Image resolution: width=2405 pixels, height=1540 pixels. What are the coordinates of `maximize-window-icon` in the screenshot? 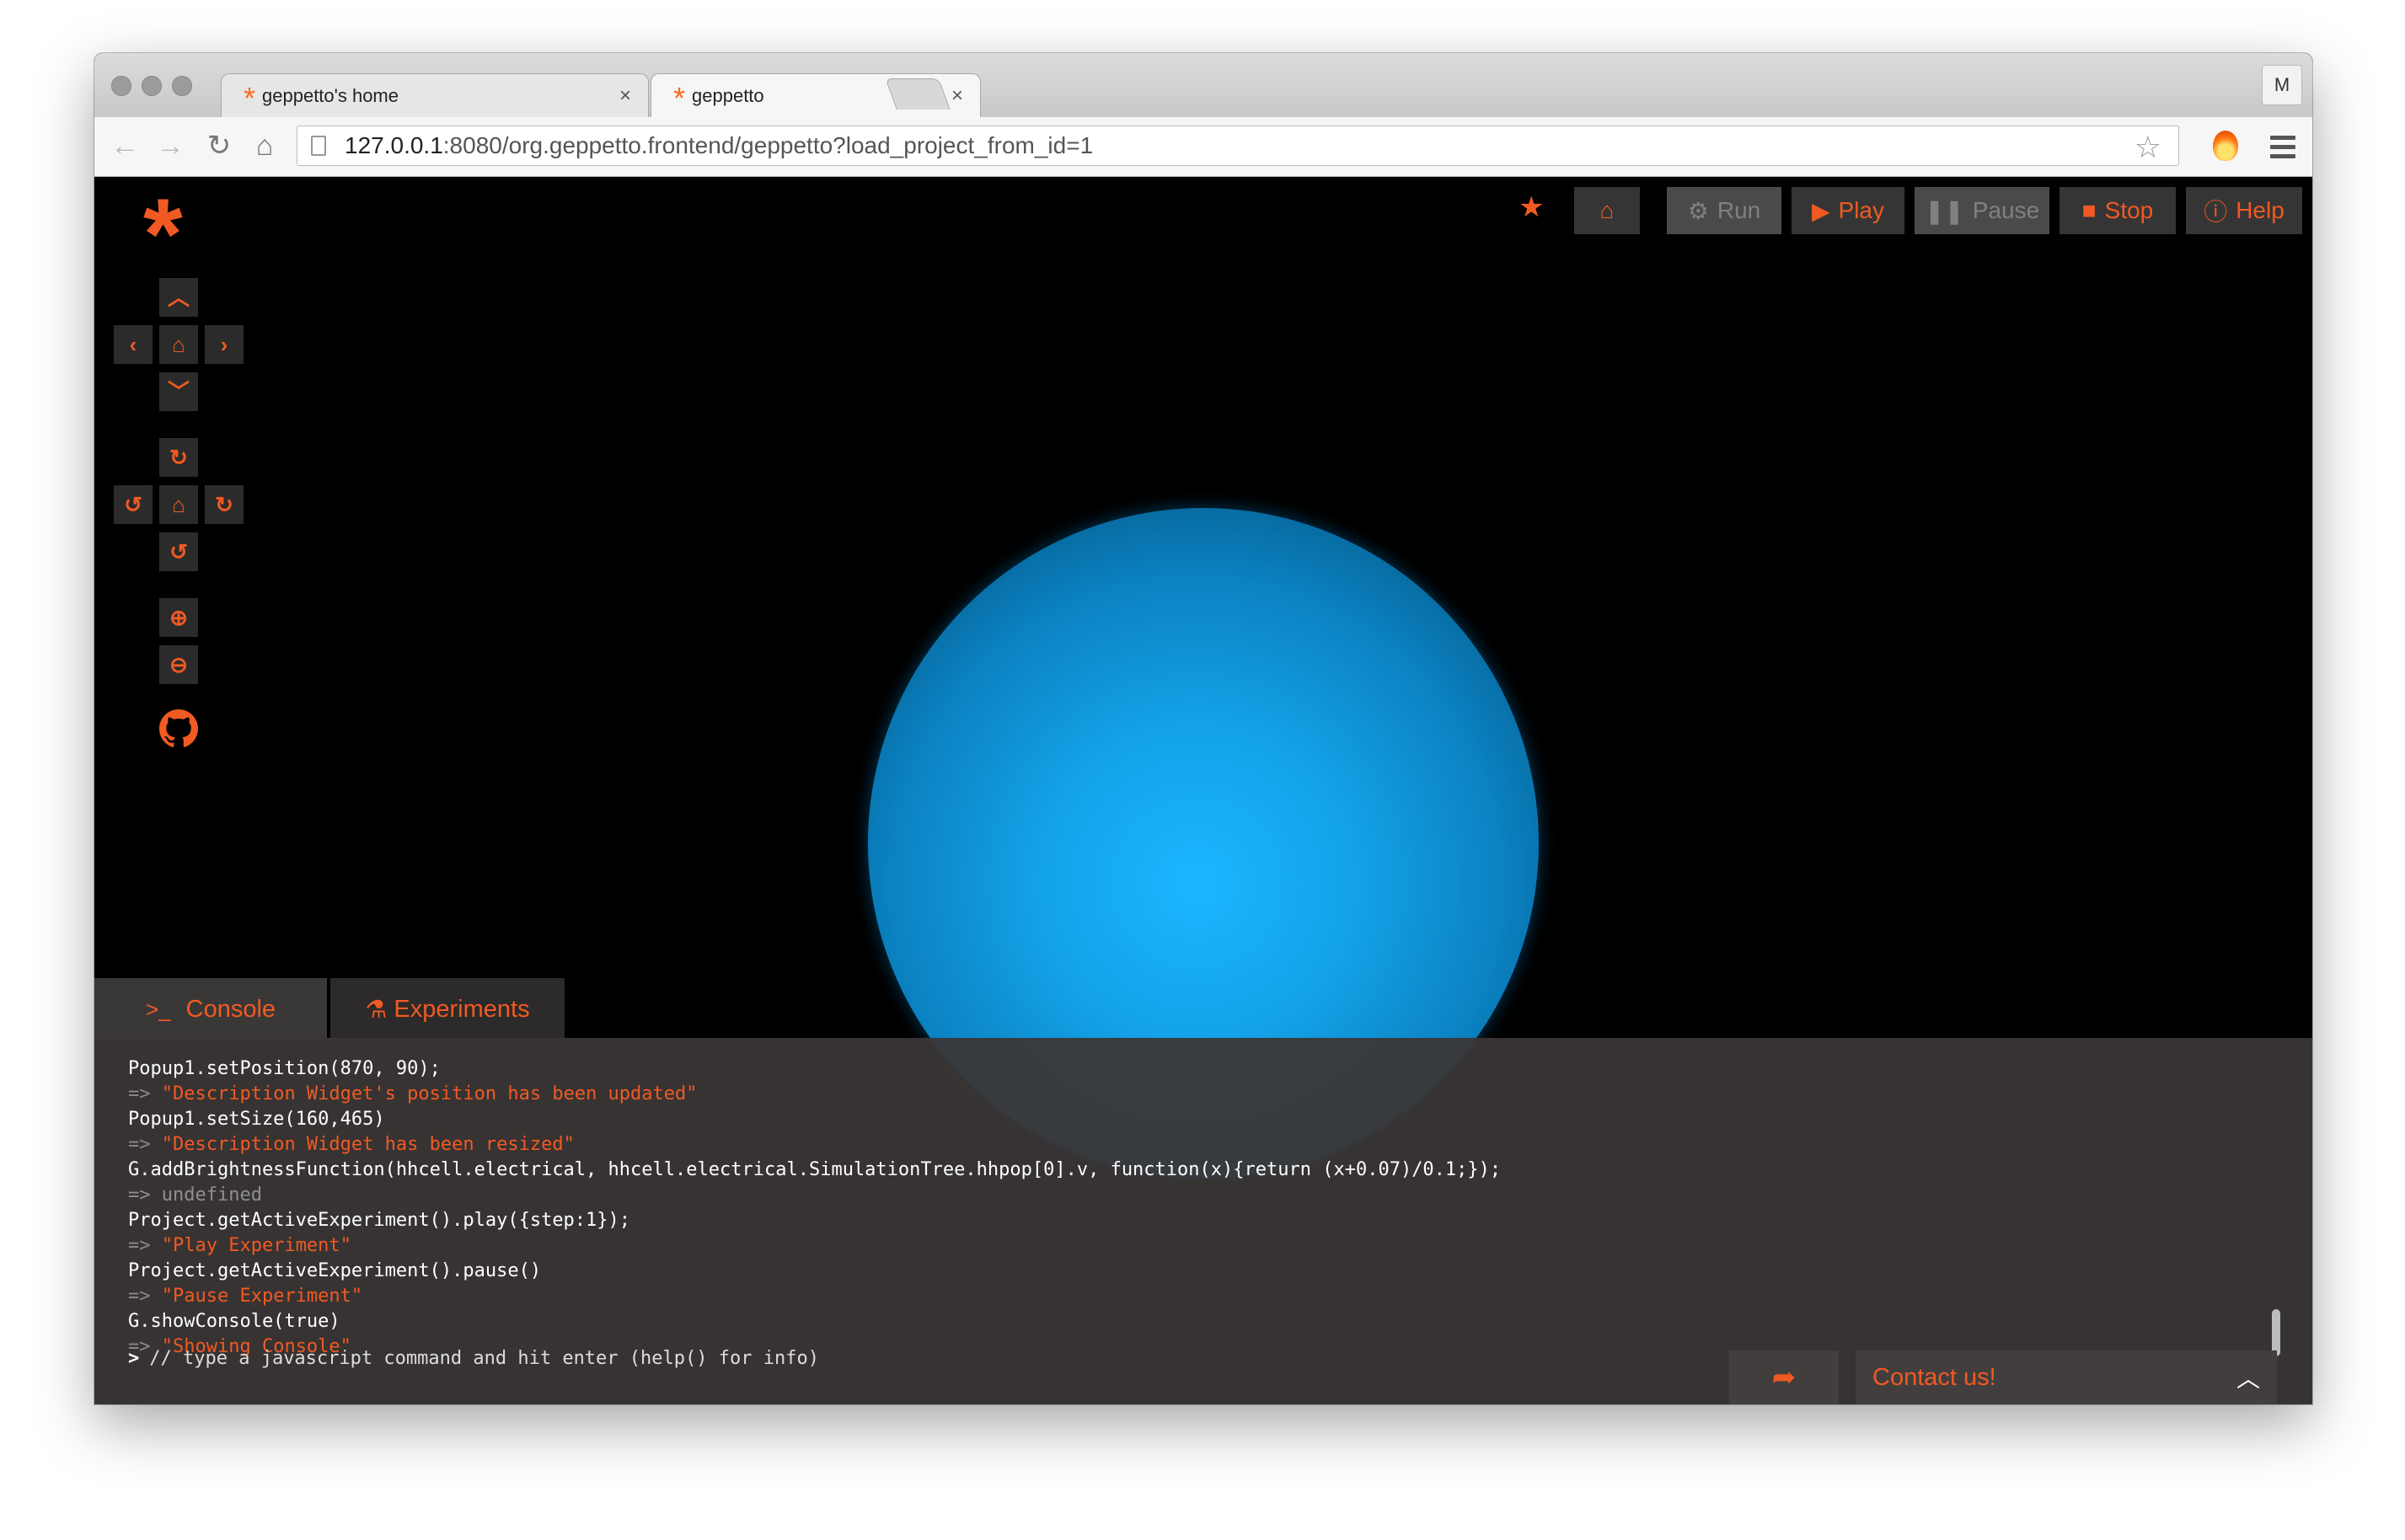 It's located at (182, 86).